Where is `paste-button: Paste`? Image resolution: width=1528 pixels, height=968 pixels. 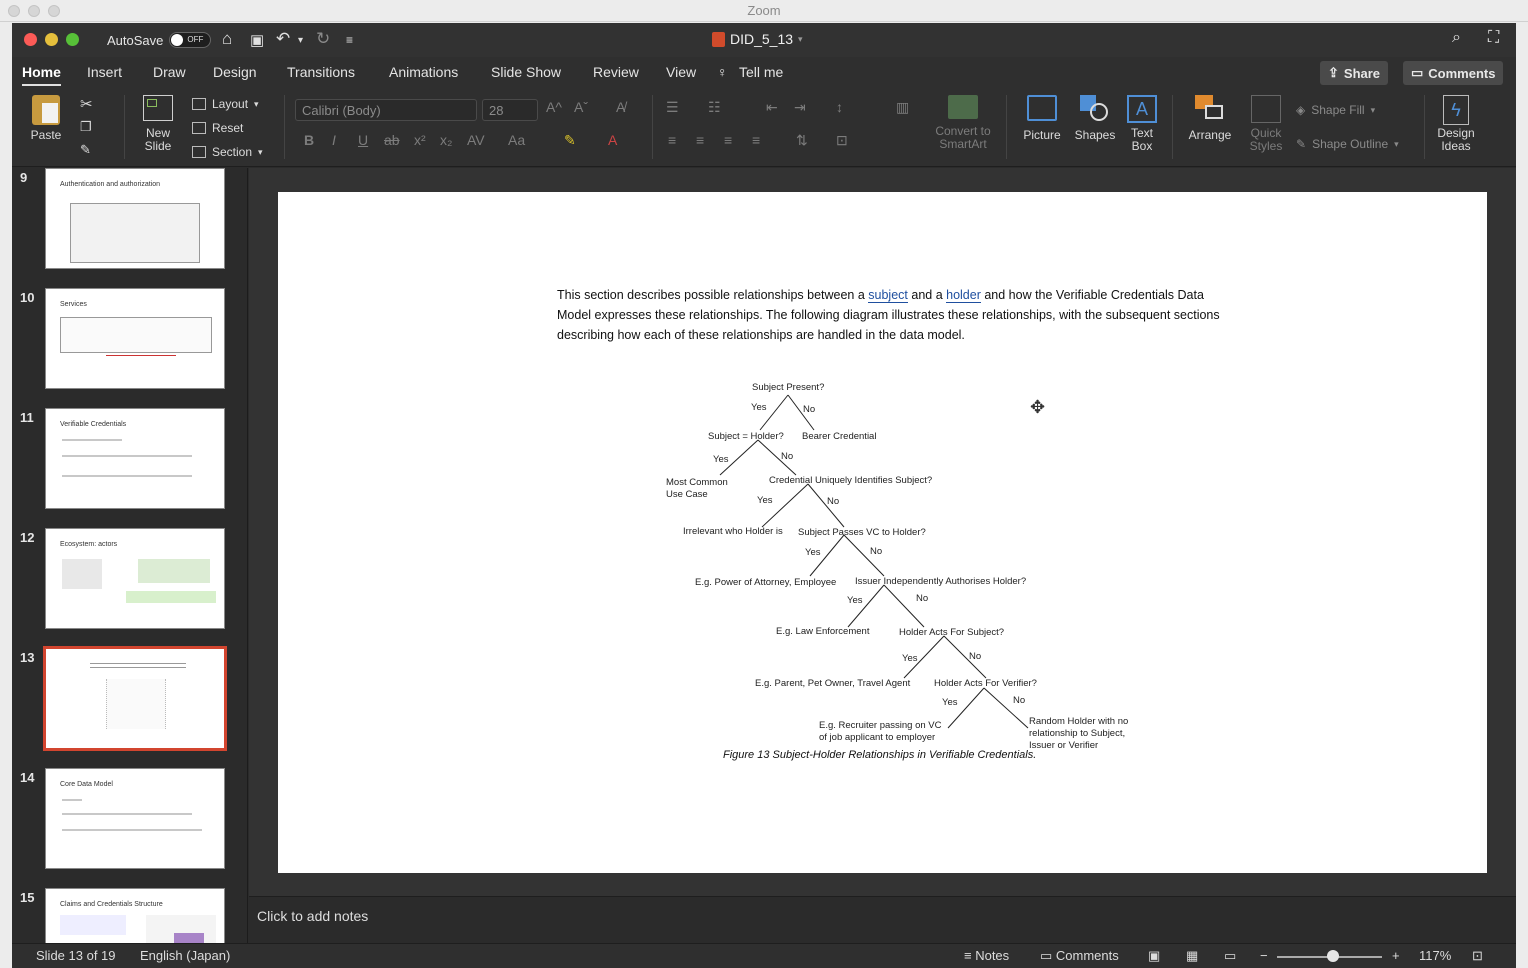
paste-button: Paste is located at coordinates (46, 118).